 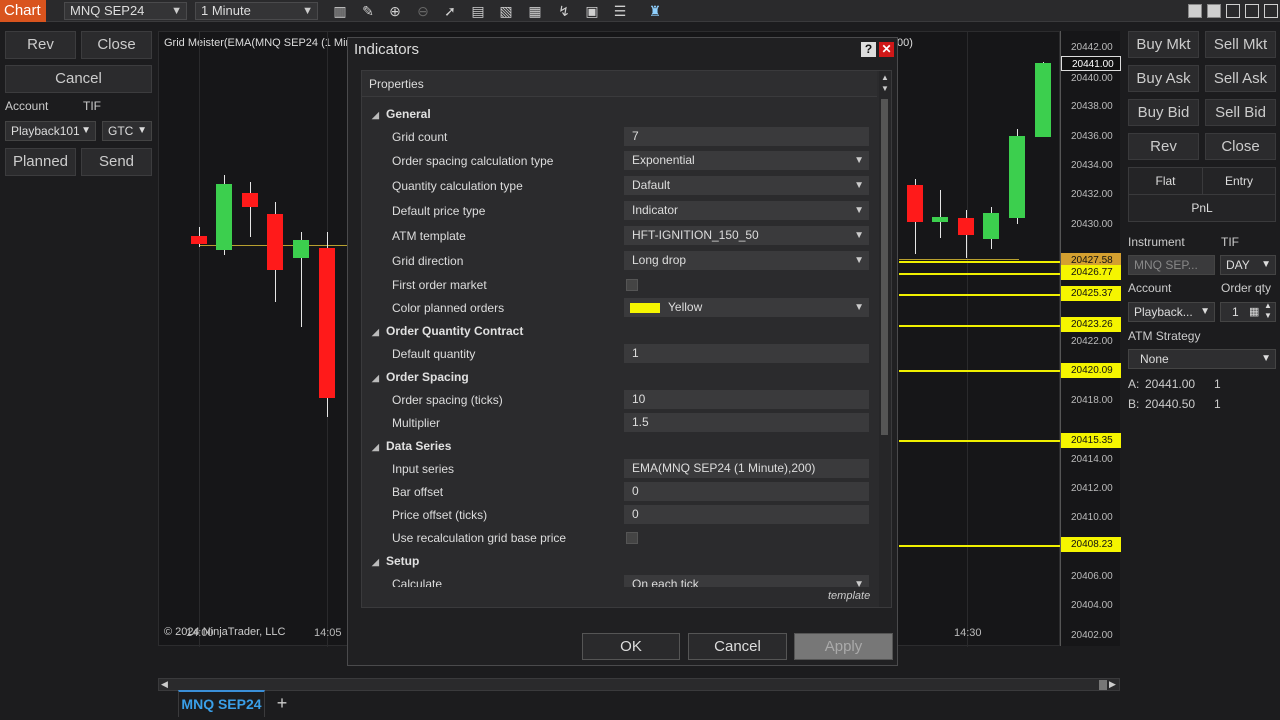 What do you see at coordinates (1252, 11) in the screenshot?
I see `maximize-icon` at bounding box center [1252, 11].